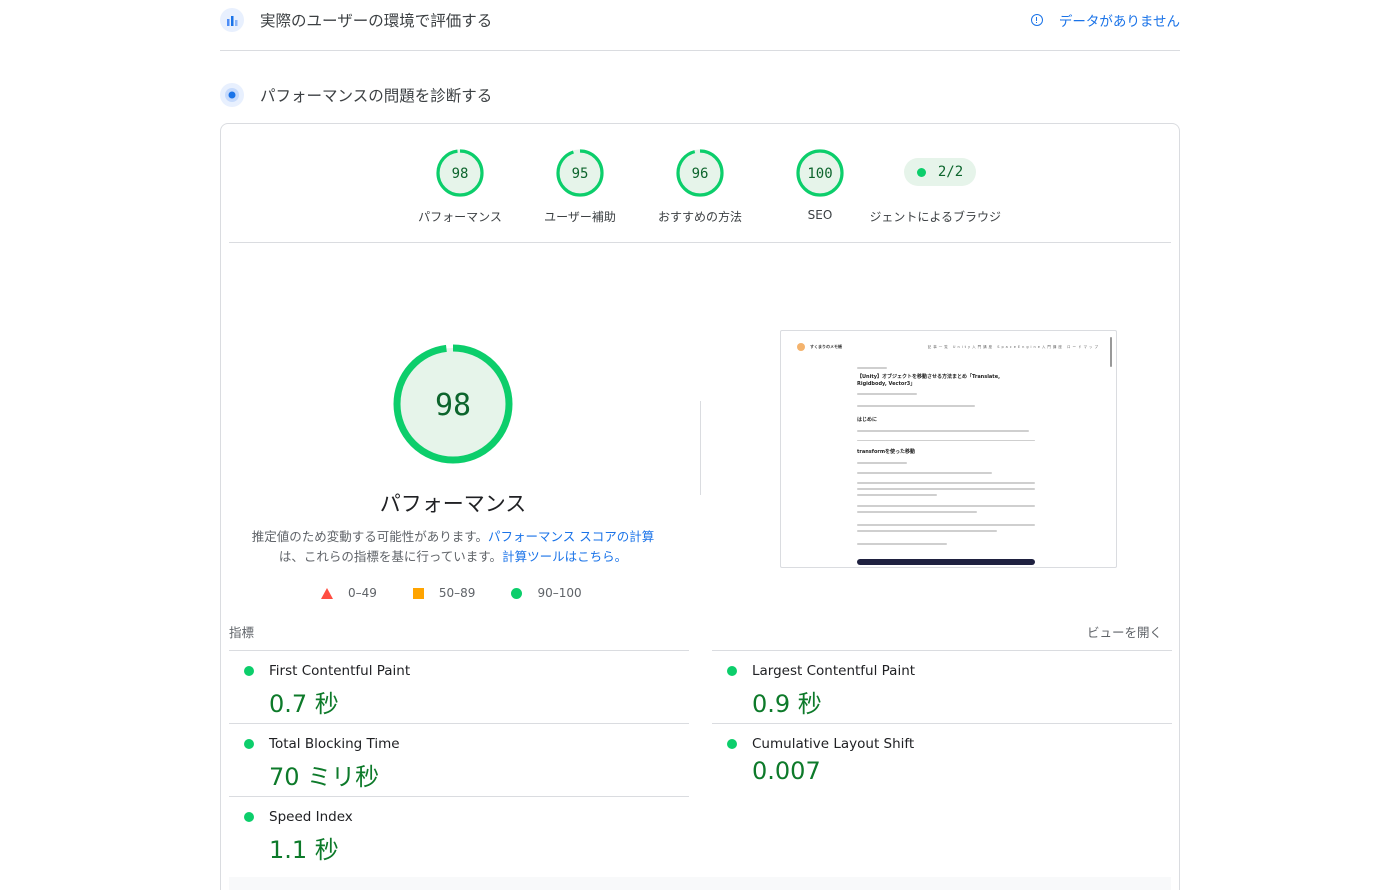 The width and height of the screenshot is (1400, 890). I want to click on card-divider, so click(700, 242).